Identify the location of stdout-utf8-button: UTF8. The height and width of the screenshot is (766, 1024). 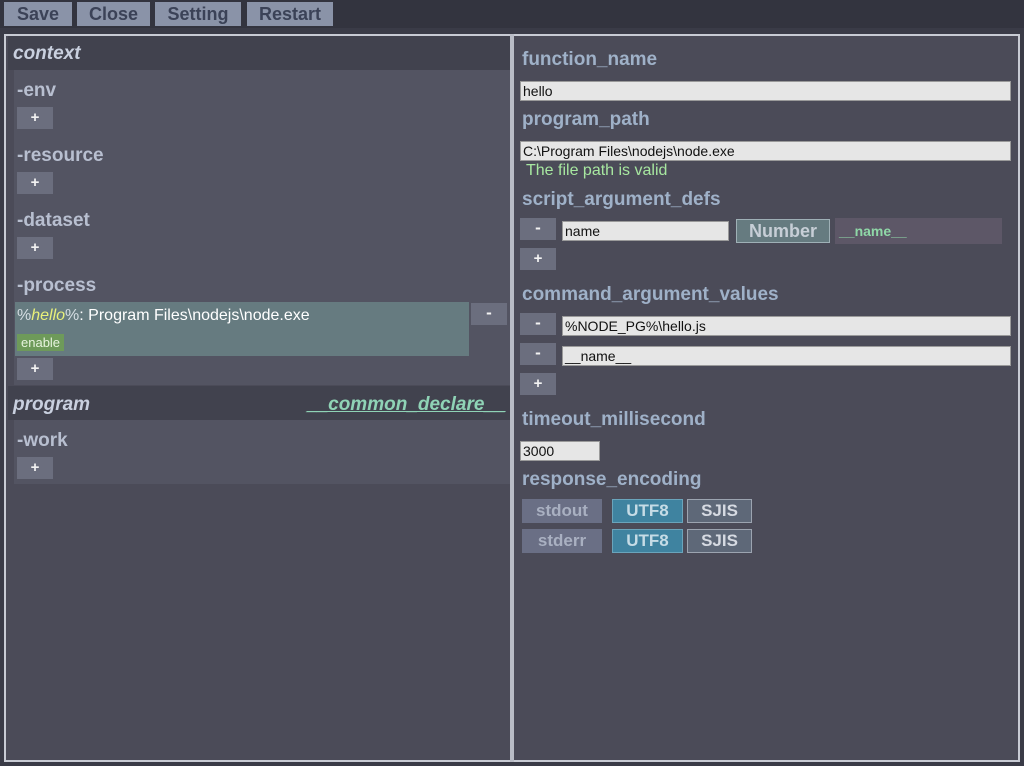
(647, 511).